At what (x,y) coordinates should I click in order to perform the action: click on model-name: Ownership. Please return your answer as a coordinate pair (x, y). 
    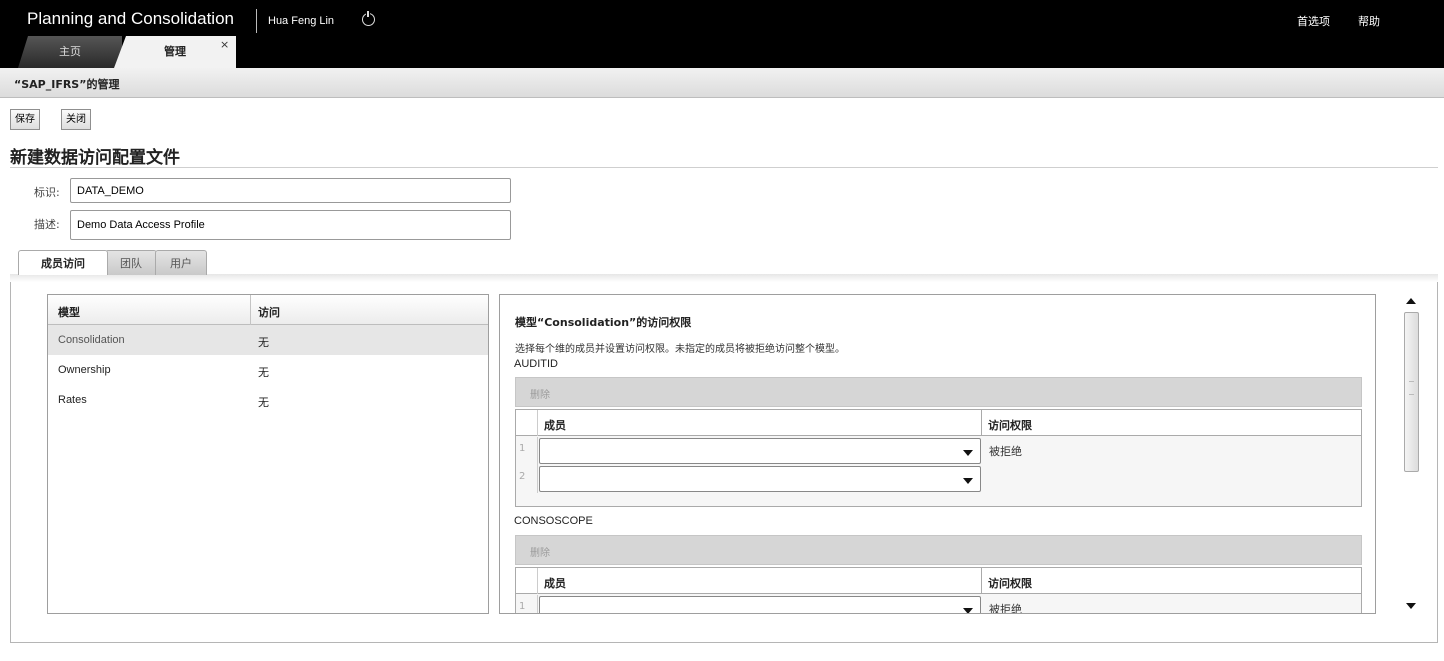
    Looking at the image, I should click on (84, 370).